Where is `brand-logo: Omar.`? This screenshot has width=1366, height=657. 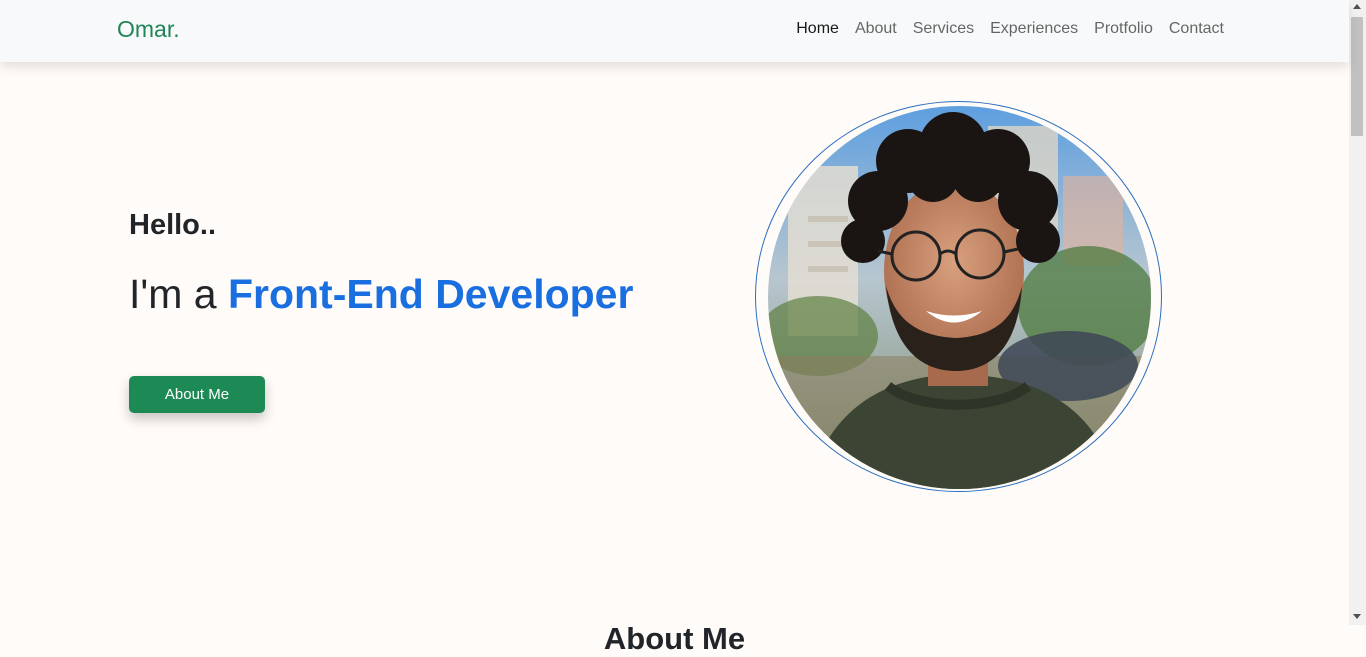 brand-logo: Omar. is located at coordinates (148, 29).